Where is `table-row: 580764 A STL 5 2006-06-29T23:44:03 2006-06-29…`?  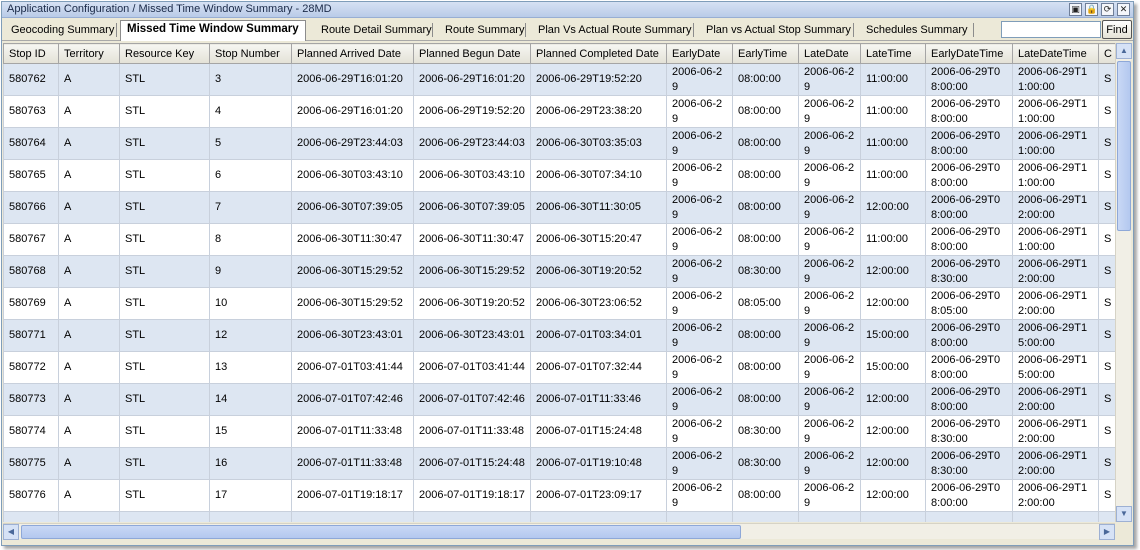 table-row: 580764 A STL 5 2006-06-29T23:44:03 2006-06-29… is located at coordinates (559, 143).